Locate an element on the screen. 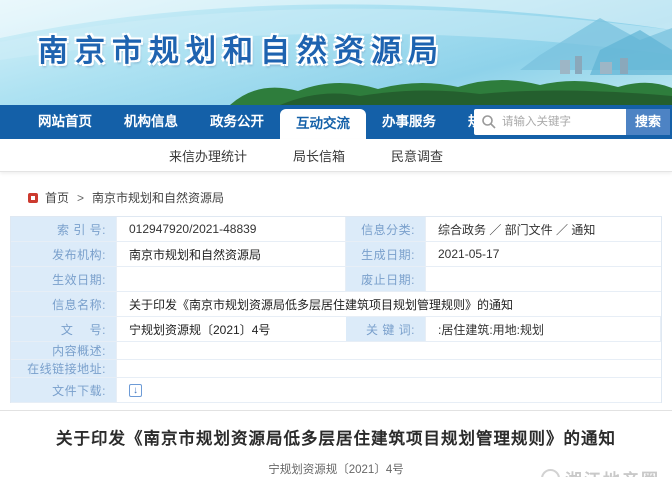 Image resolution: width=672 pixels, height=477 pixels. field-value-keywords: :居住建筑:用地:规划 is located at coordinates (543, 329).